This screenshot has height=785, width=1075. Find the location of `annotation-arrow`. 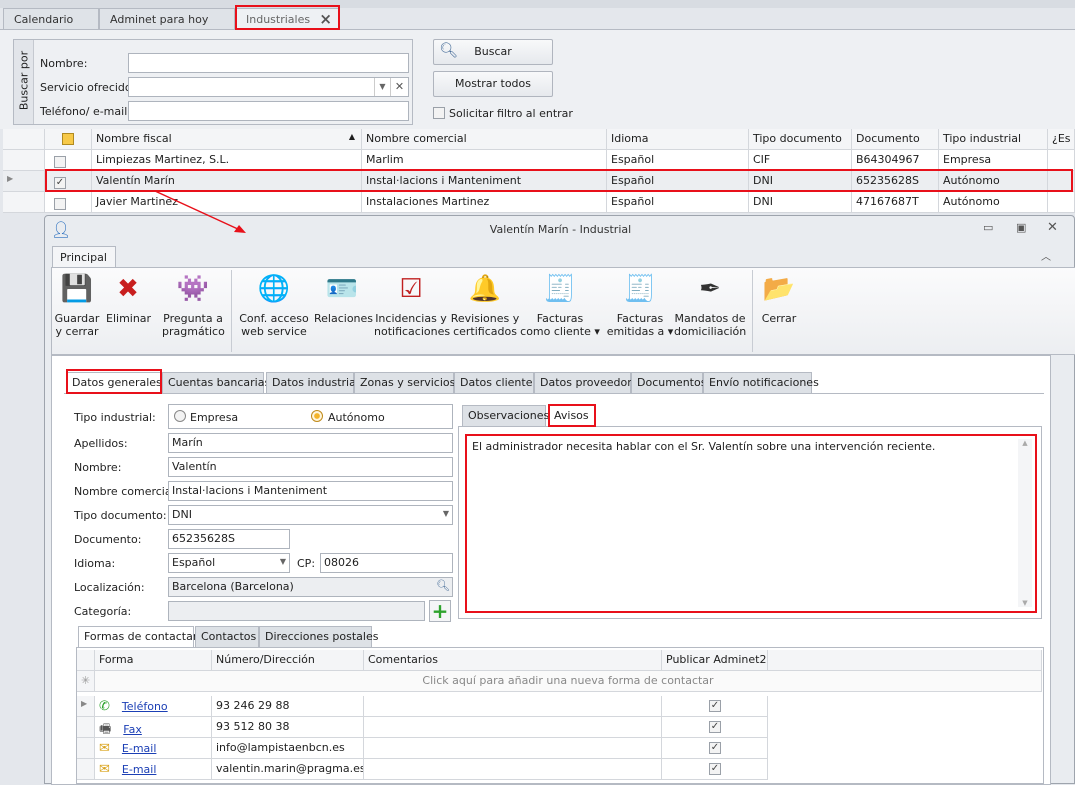

annotation-arrow is located at coordinates (200, 211).